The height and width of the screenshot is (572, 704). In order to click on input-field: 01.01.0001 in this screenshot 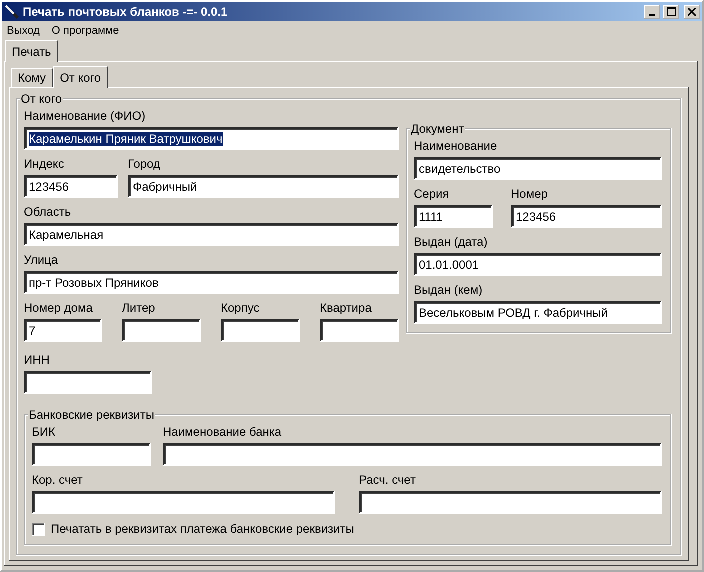, I will do `click(538, 264)`.